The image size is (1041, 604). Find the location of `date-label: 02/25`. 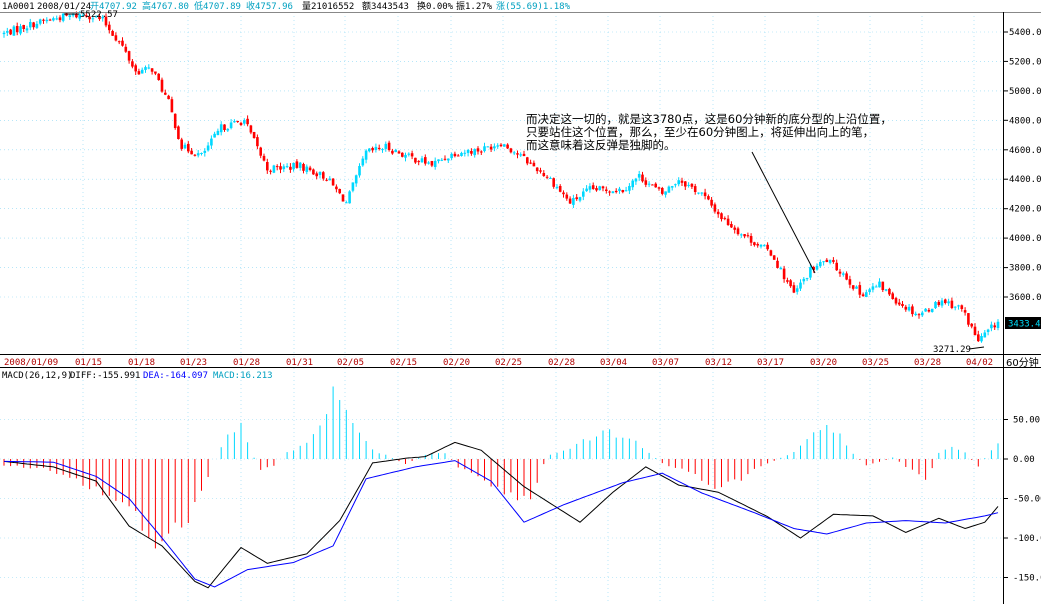

date-label: 02/25 is located at coordinates (508, 363).